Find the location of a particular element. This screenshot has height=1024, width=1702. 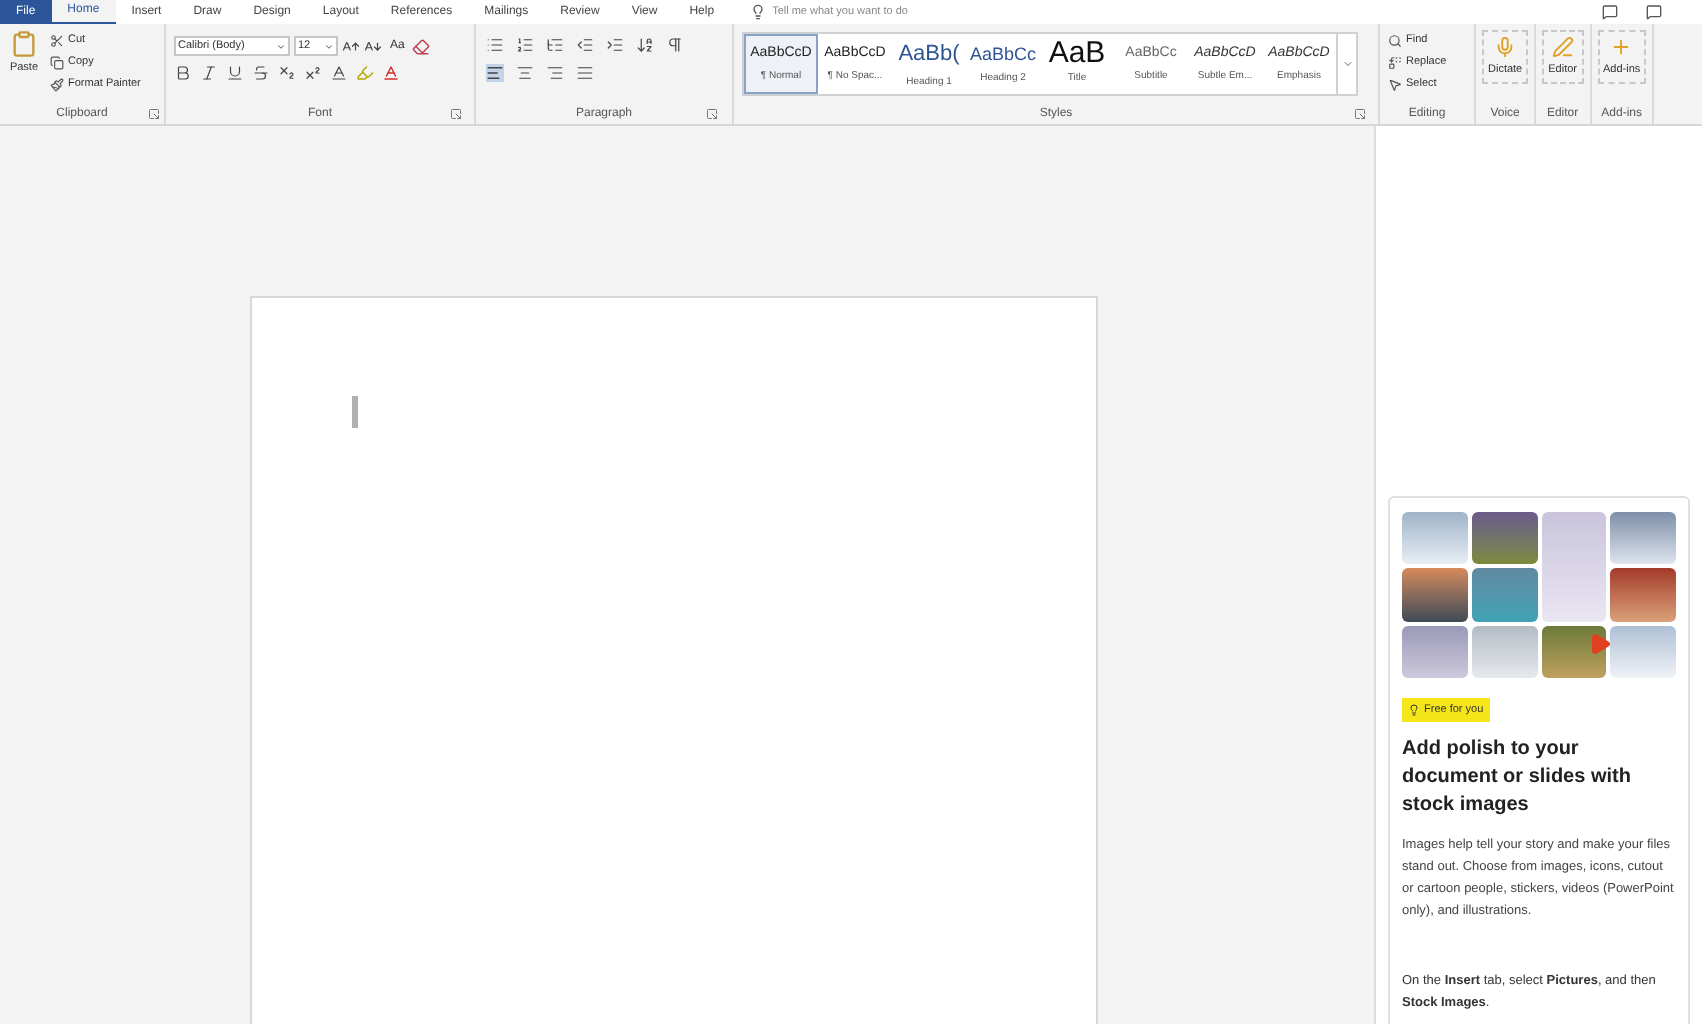

multilevel-list-icon is located at coordinates (555, 45).